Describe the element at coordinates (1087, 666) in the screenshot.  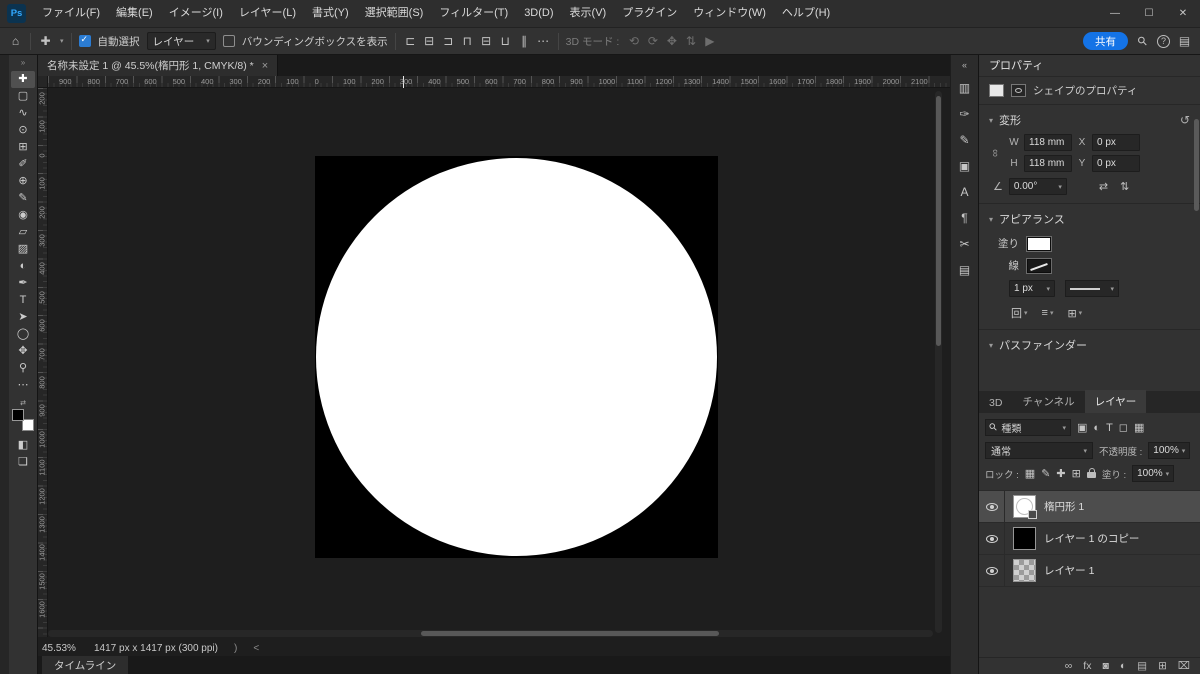
I see `layer-effects-icon: fx` at that location.